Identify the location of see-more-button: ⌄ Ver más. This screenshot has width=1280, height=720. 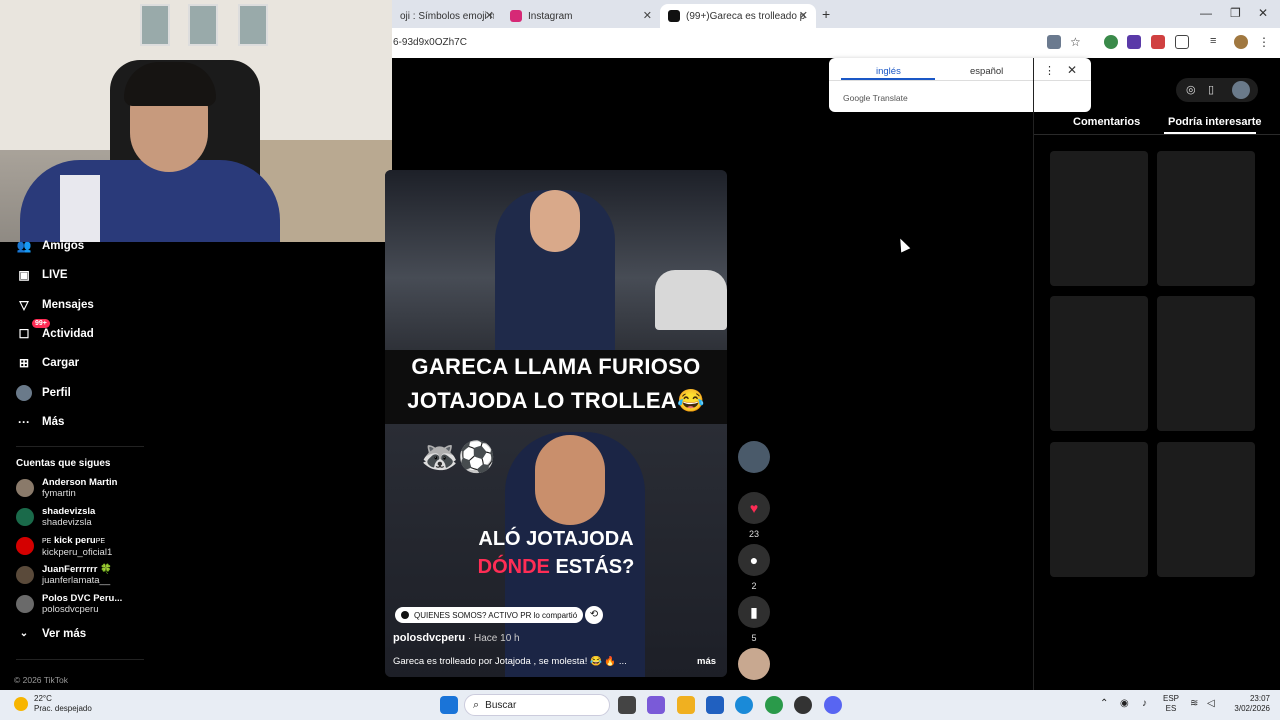
(51, 634).